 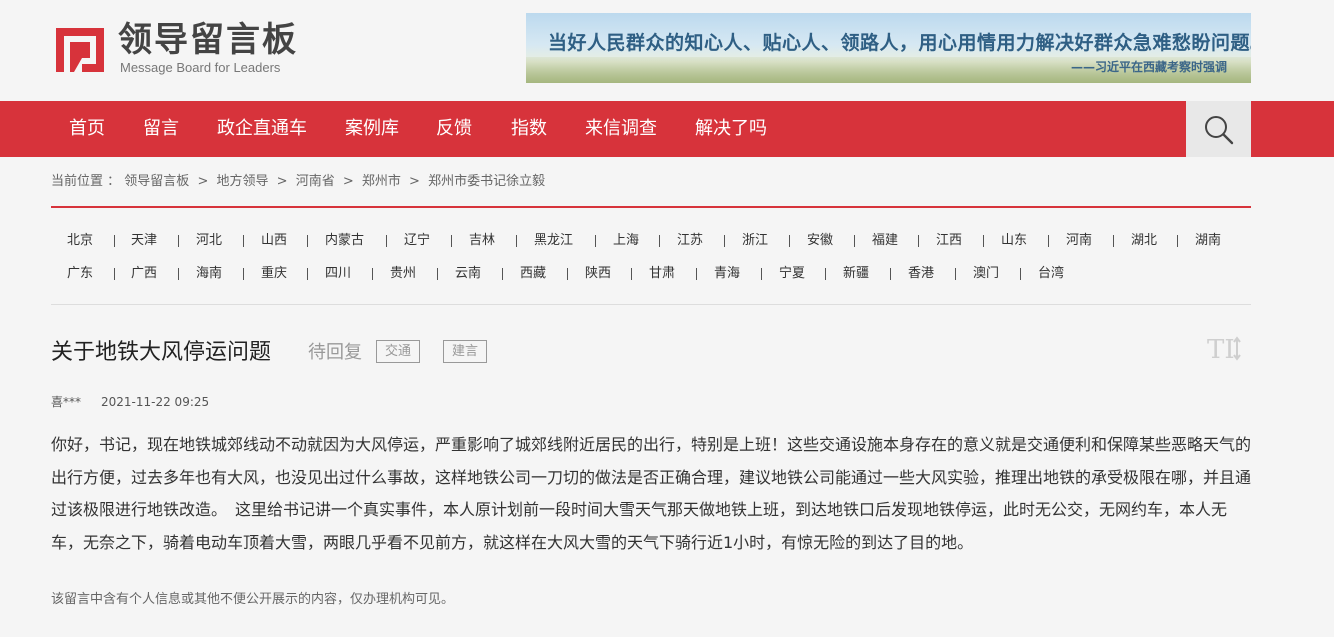 I want to click on province-link: 台湾, so click(x=1051, y=274).